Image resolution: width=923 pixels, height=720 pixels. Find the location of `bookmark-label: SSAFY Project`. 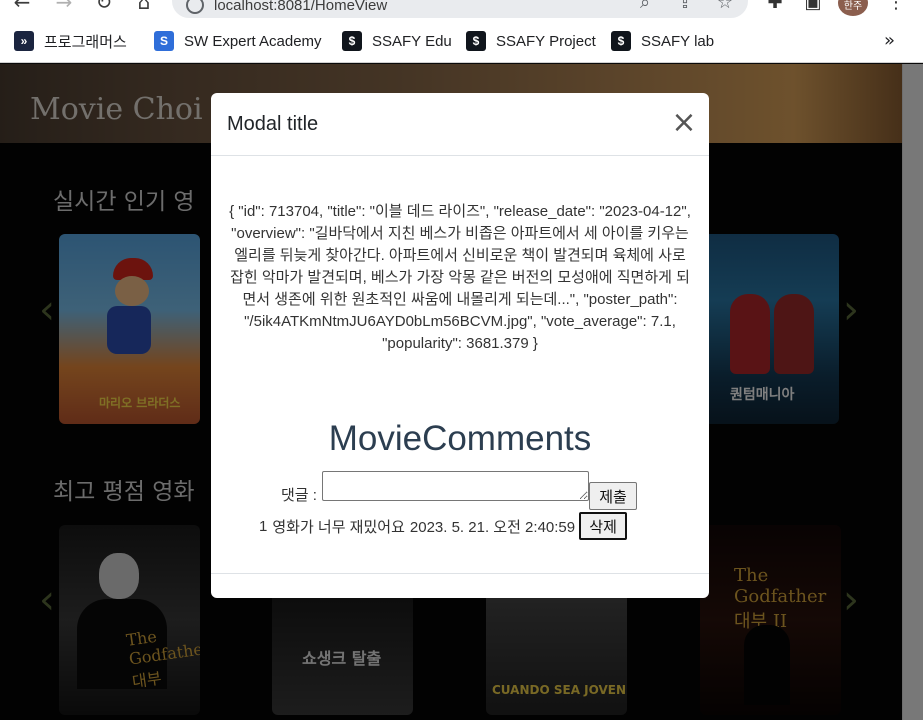

bookmark-label: SSAFY Project is located at coordinates (546, 41).